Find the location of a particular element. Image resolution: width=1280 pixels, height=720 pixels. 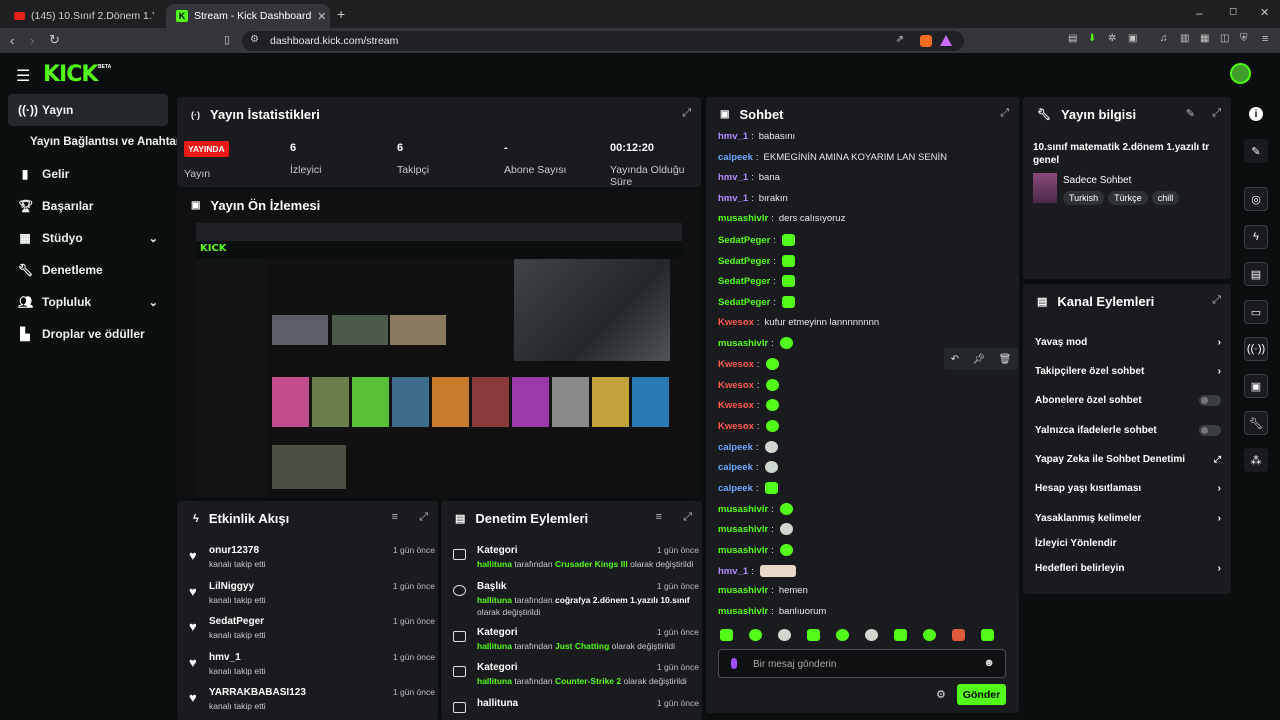

action-ai-moderation: Yapay Zeka ile Sohbet Denetimi ⤢ is located at coordinates (1128, 459).